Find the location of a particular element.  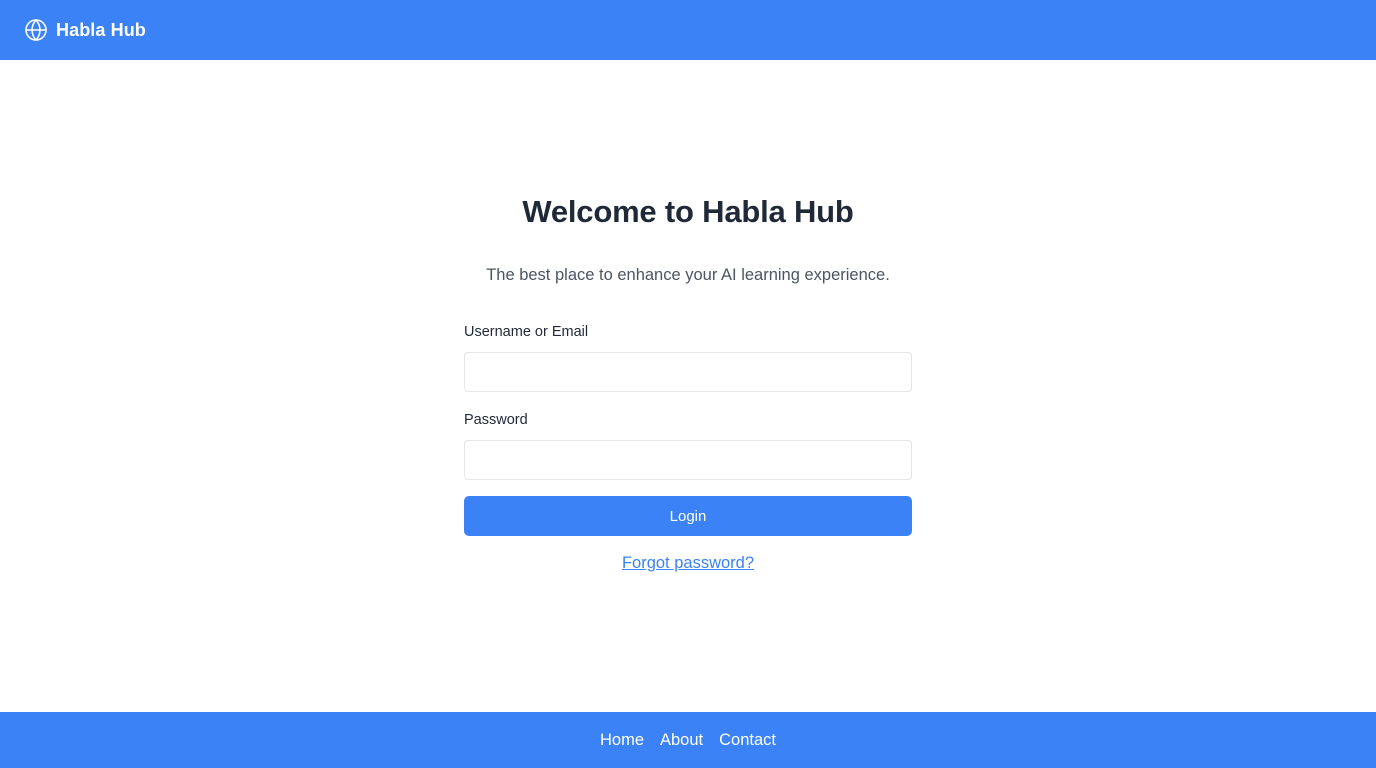

forgot-password-link: Forgot password? is located at coordinates (688, 563).